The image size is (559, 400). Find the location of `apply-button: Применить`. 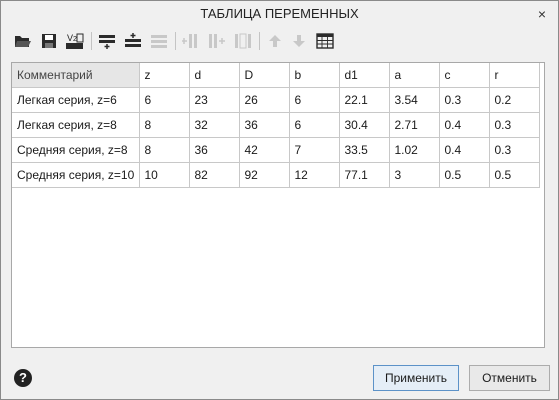

apply-button: Применить is located at coordinates (416, 378).